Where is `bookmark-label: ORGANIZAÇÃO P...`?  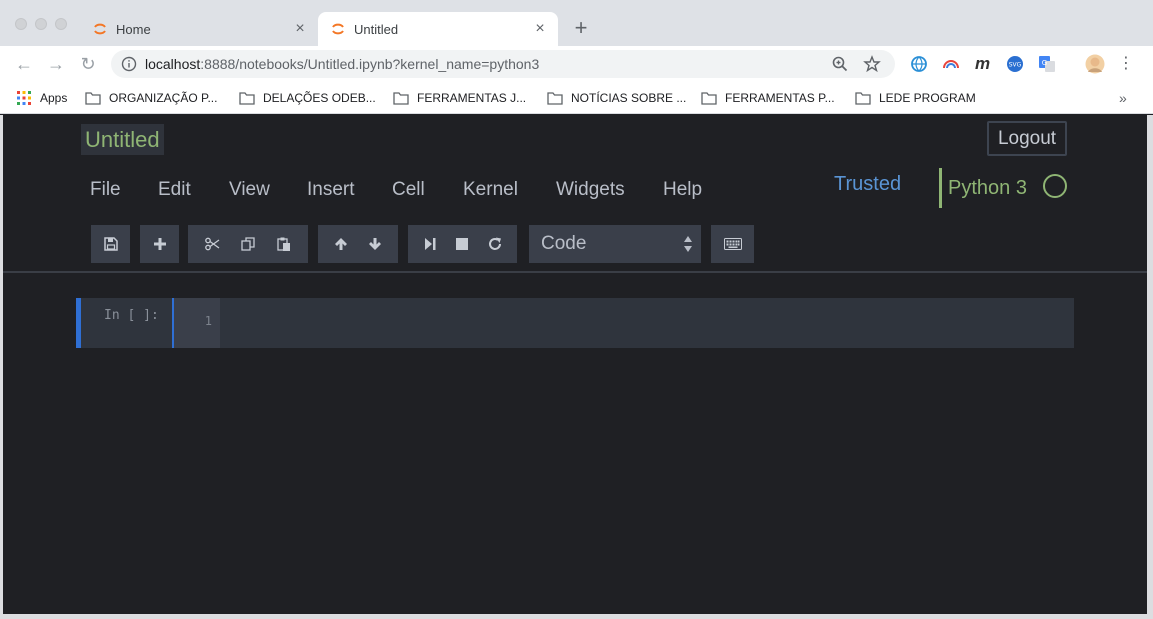
bookmark-label: ORGANIZAÇÃO P... is located at coordinates (163, 98).